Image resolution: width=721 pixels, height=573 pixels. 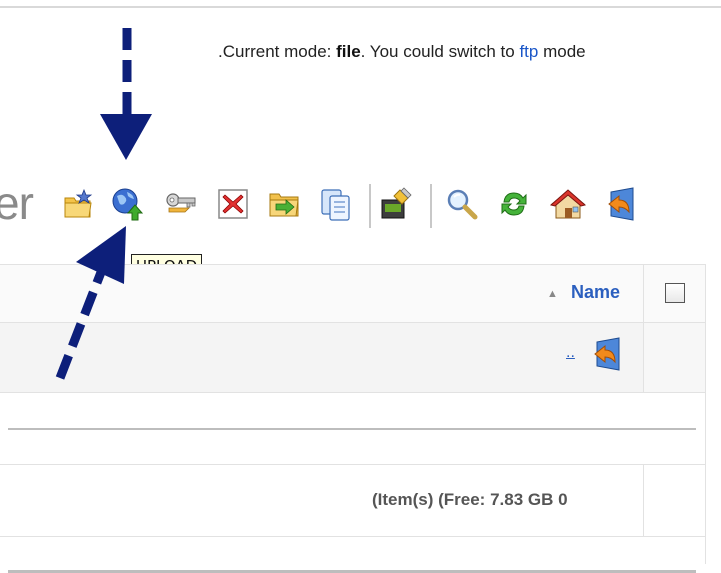 What do you see at coordinates (128, 204) in the screenshot?
I see `upload-icon` at bounding box center [128, 204].